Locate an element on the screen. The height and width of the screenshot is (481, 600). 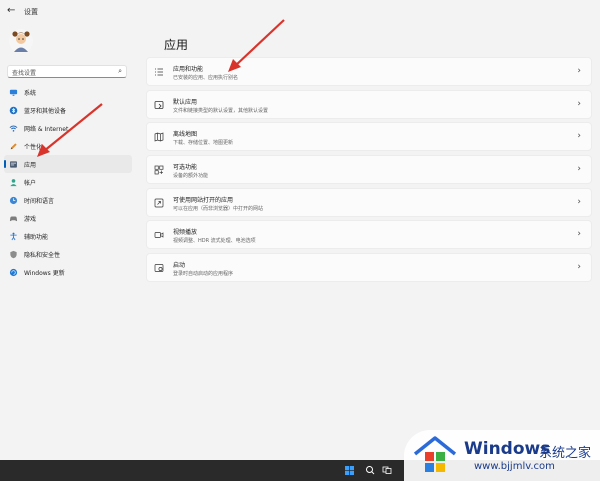
sidebar-item-apps: 应用 is located at coordinates (68, 164).